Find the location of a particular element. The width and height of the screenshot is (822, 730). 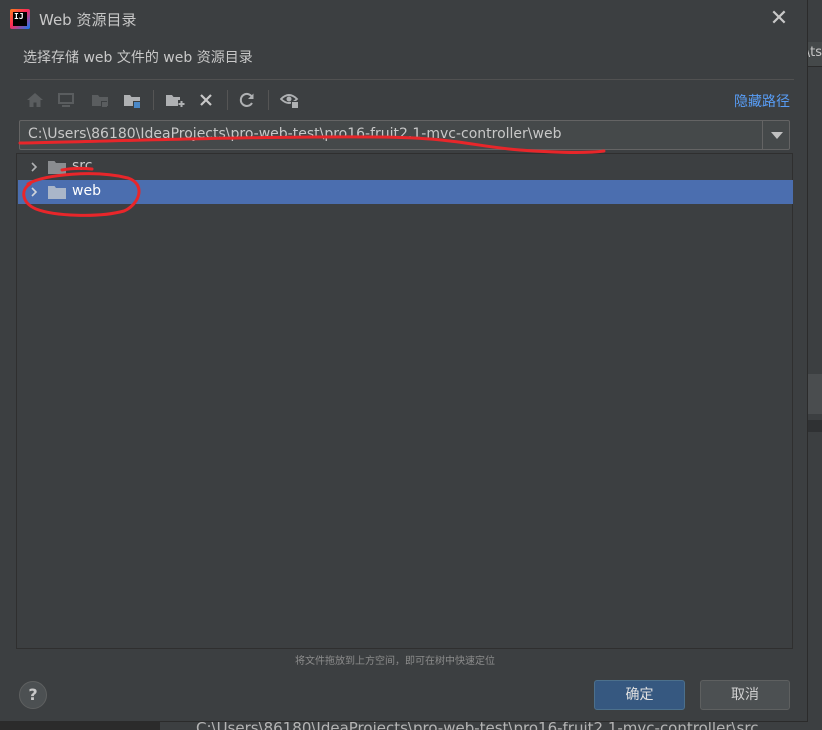

cancel-button: 取消 is located at coordinates (745, 695).